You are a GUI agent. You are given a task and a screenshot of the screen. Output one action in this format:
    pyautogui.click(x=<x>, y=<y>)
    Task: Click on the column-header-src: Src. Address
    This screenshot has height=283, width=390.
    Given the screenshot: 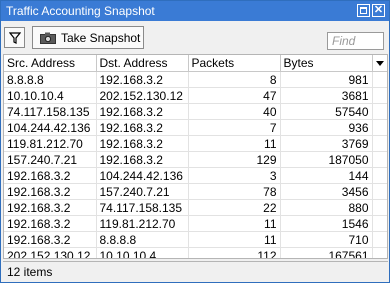 What is the action you would take?
    pyautogui.click(x=50, y=63)
    